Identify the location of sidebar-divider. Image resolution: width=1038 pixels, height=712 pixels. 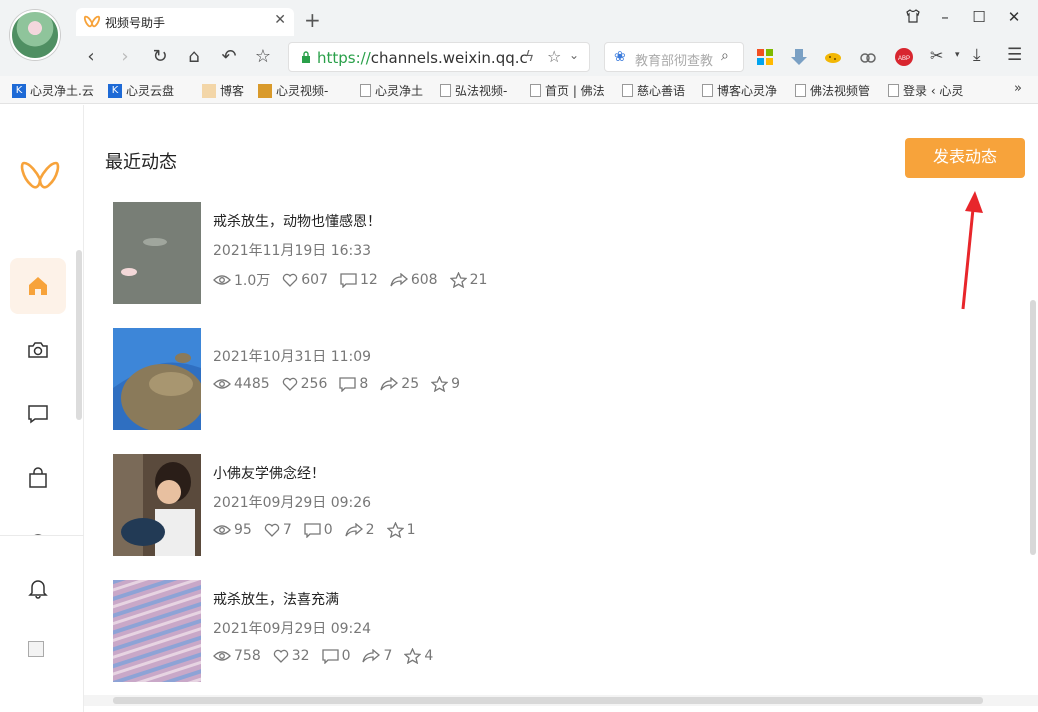
(42, 535).